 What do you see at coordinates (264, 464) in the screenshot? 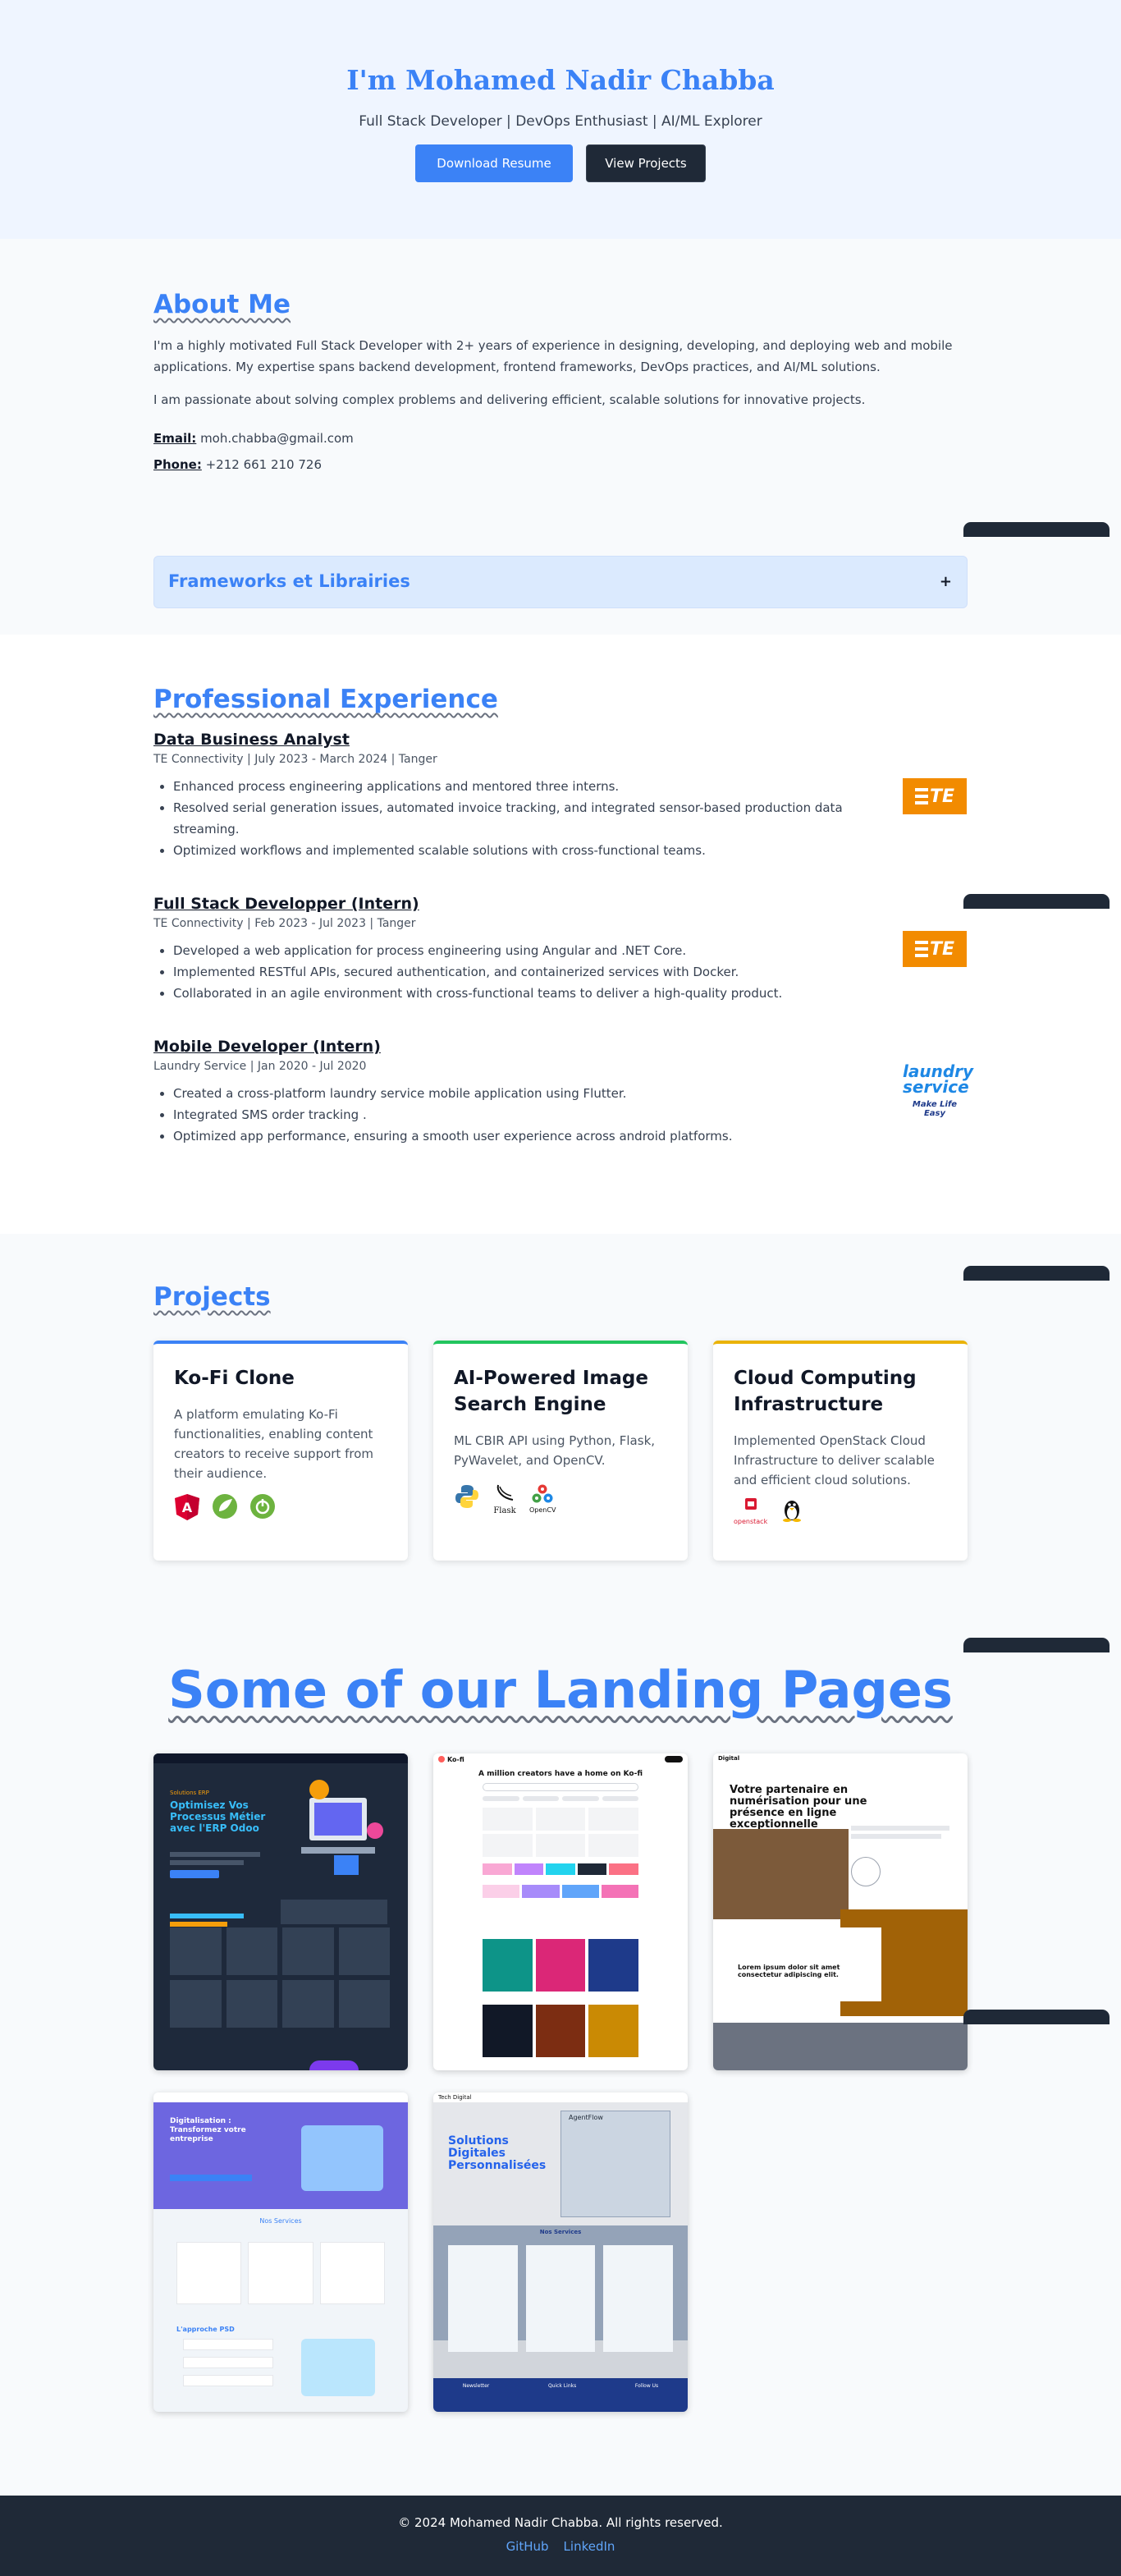
I see `phone-value: +212 661 210 726` at bounding box center [264, 464].